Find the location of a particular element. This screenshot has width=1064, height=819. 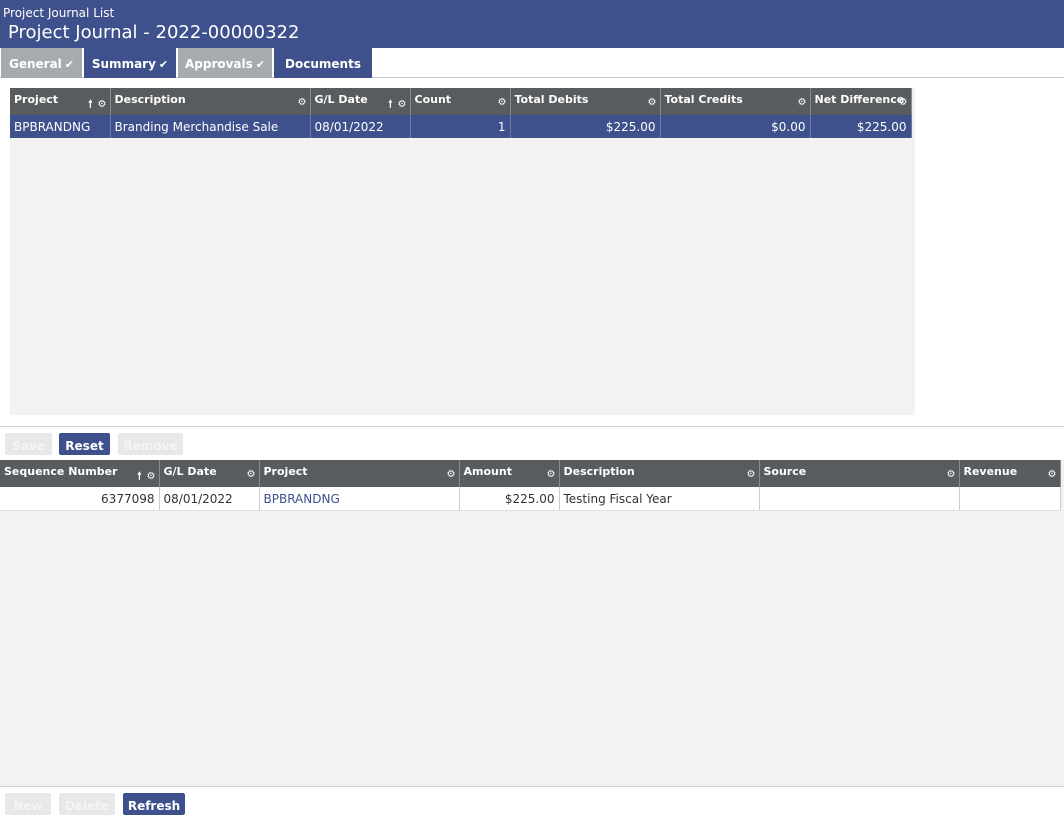

tab-general: General ✔ is located at coordinates (41, 63).